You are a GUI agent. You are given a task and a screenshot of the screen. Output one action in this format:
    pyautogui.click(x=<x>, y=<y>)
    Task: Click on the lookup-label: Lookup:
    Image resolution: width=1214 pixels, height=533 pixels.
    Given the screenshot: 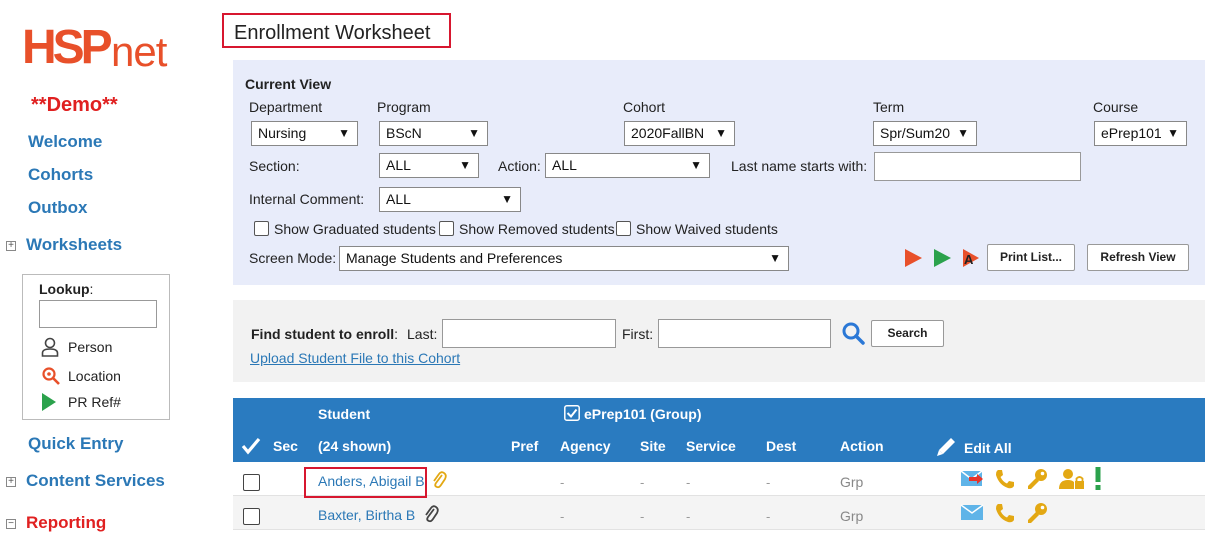 What is the action you would take?
    pyautogui.click(x=66, y=289)
    